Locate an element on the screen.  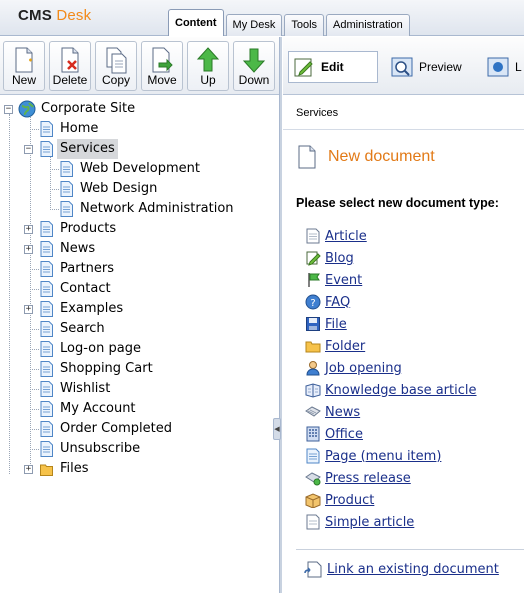
doc-type-link: News is located at coordinates (342, 412).